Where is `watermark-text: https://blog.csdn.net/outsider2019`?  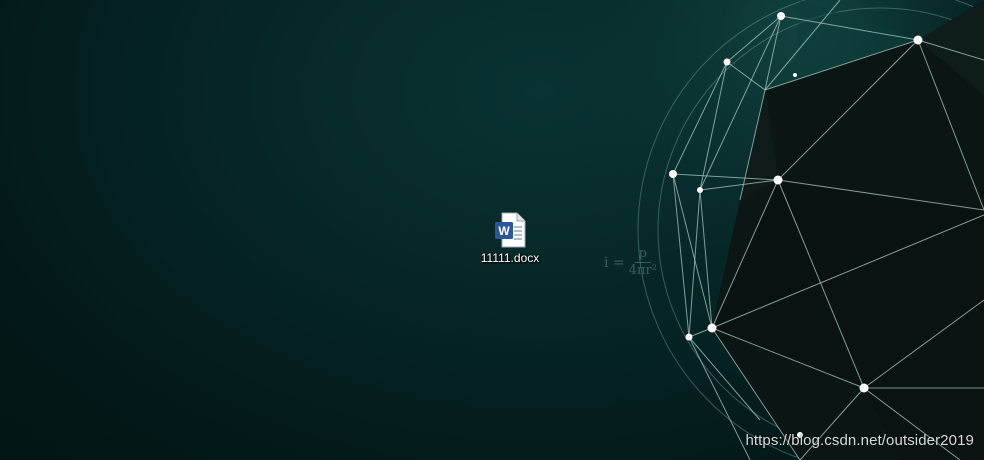 watermark-text: https://blog.csdn.net/outsider2019 is located at coordinates (859, 440).